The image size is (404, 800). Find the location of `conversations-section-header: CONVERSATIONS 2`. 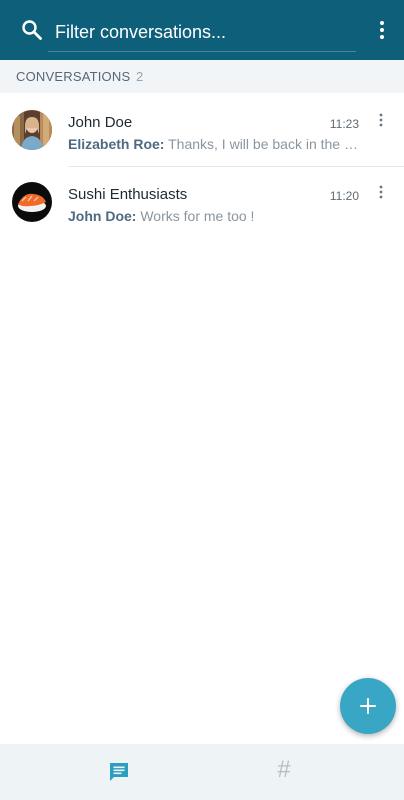

conversations-section-header: CONVERSATIONS 2 is located at coordinates (202, 76).